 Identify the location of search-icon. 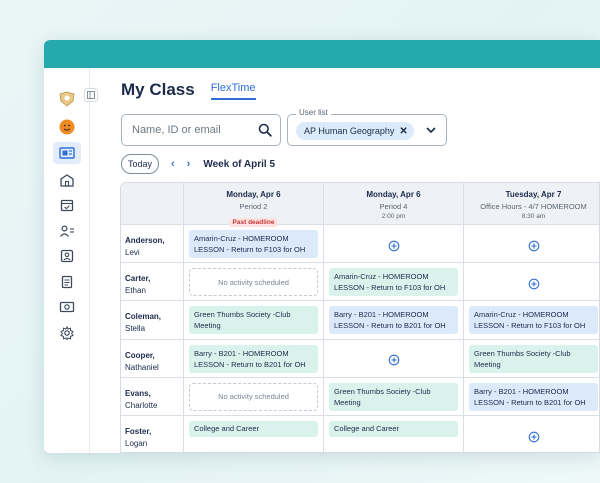
(265, 130).